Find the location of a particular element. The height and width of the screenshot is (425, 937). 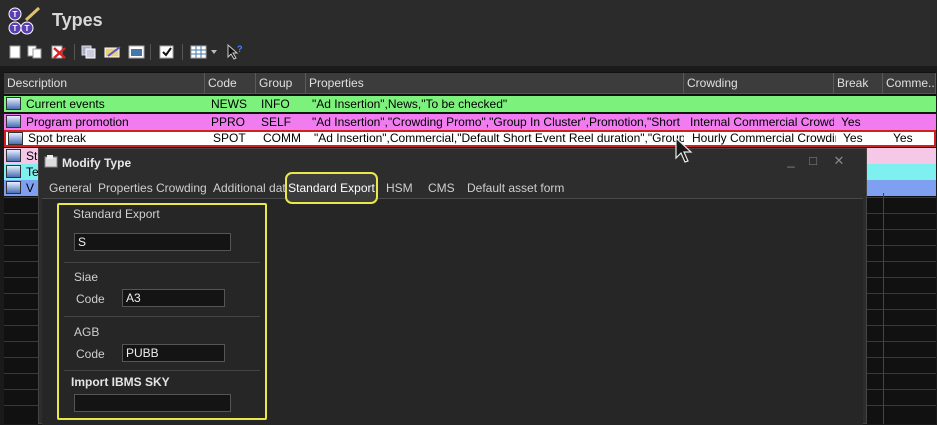

grid-view-icon is located at coordinates (199, 52).